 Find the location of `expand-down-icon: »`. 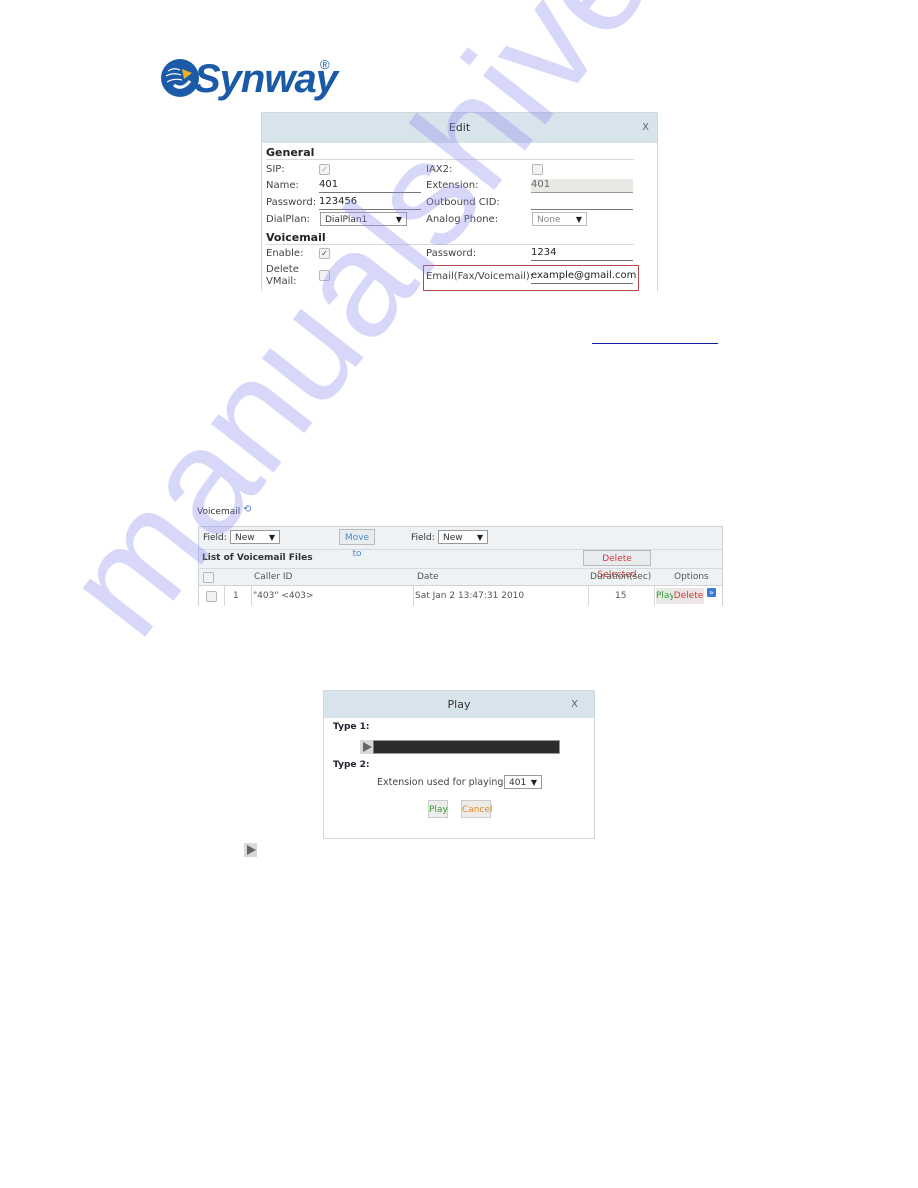

expand-down-icon: » is located at coordinates (711, 592).